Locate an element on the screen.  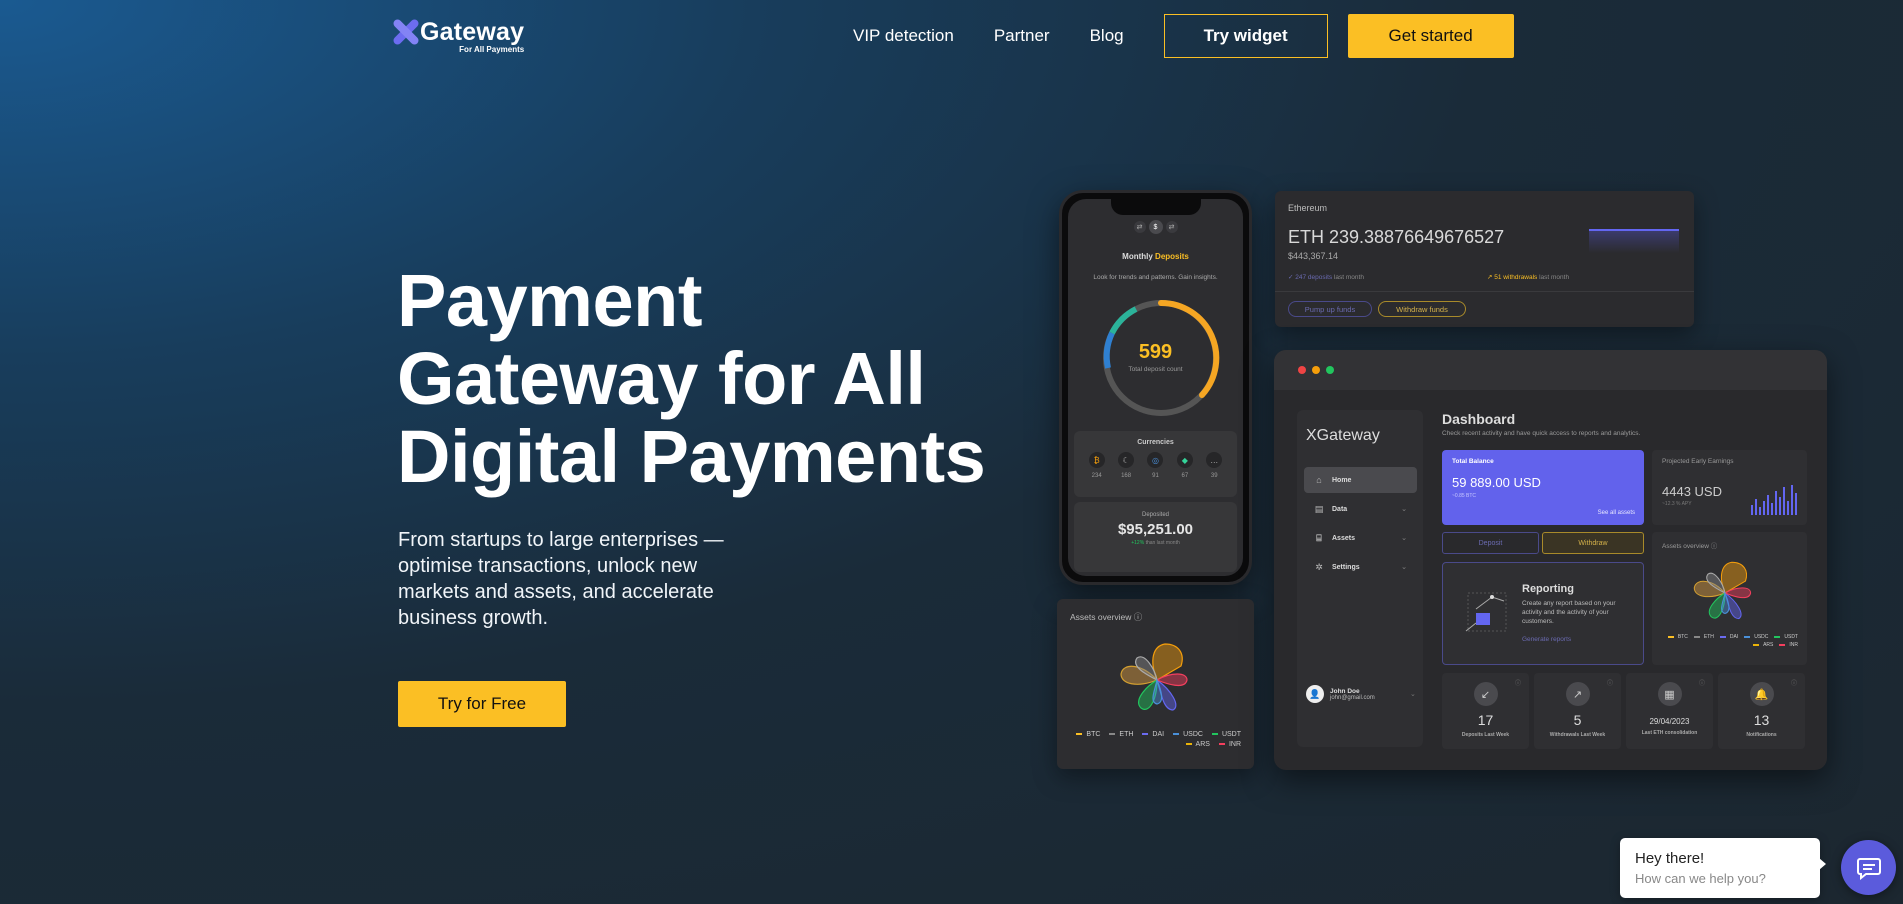
currency-count: 39 is located at coordinates (1214, 476).